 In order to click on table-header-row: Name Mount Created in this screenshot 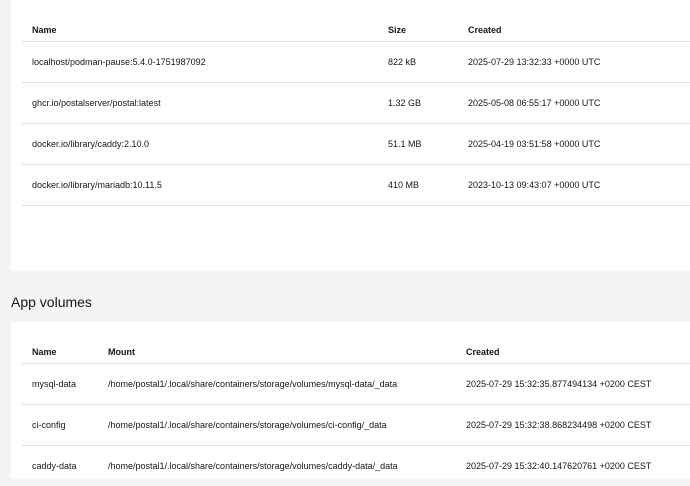, I will do `click(356, 352)`.